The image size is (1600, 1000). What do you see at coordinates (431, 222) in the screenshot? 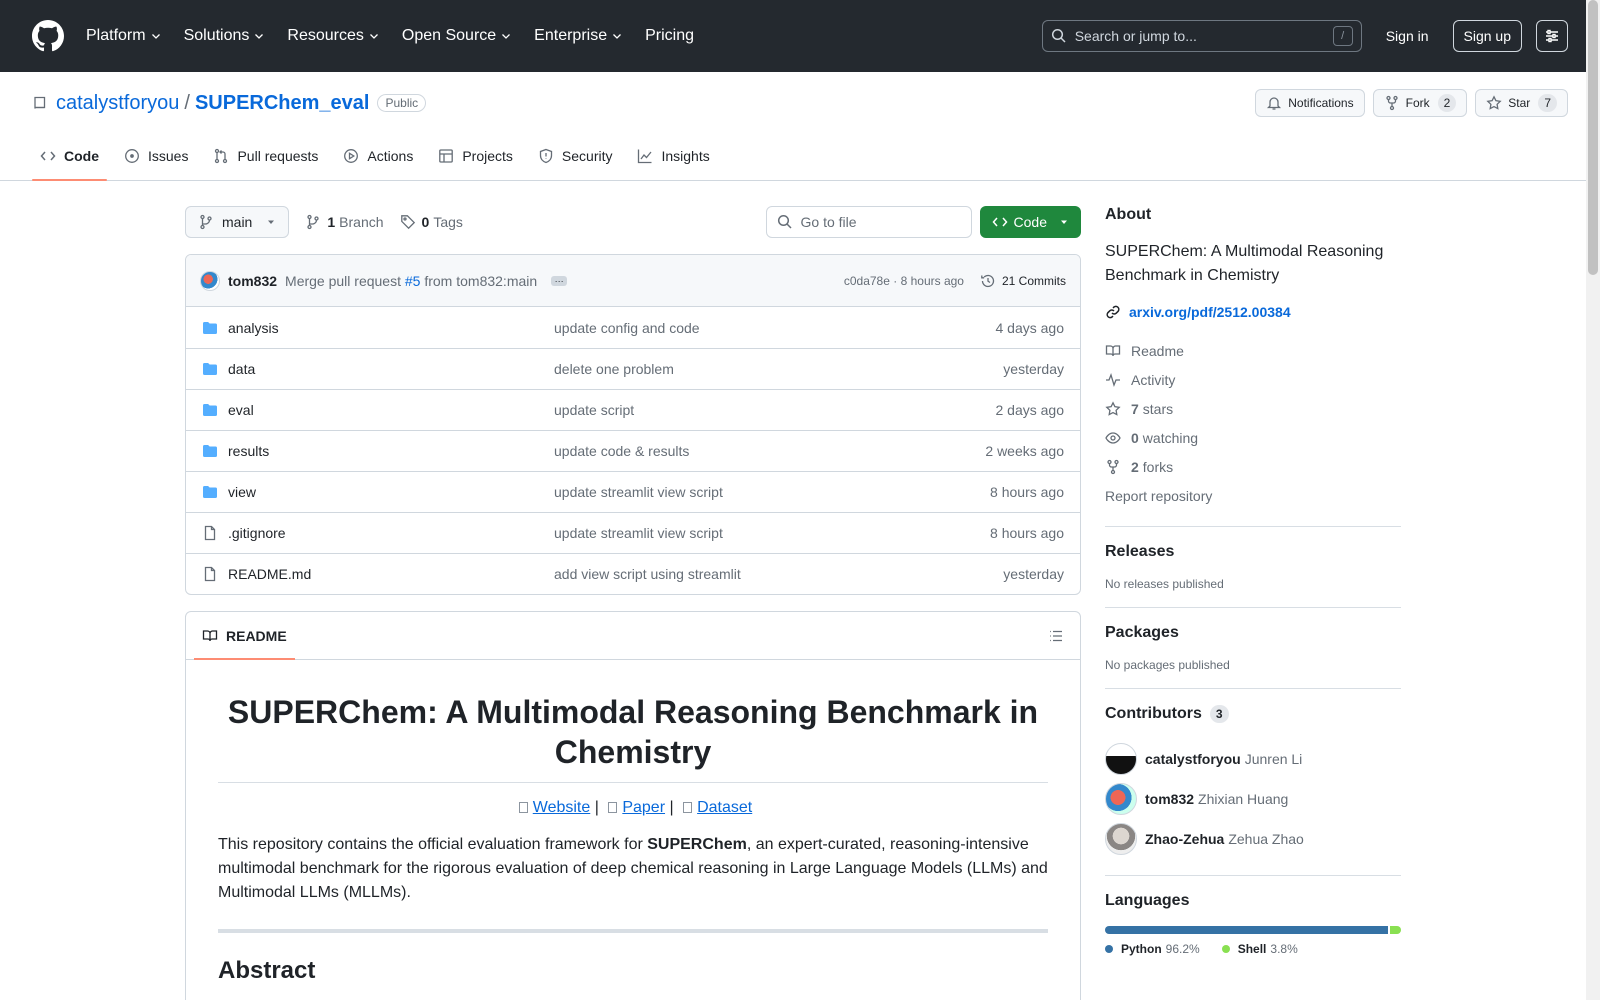
I see `tags-link: 0 Tags` at bounding box center [431, 222].